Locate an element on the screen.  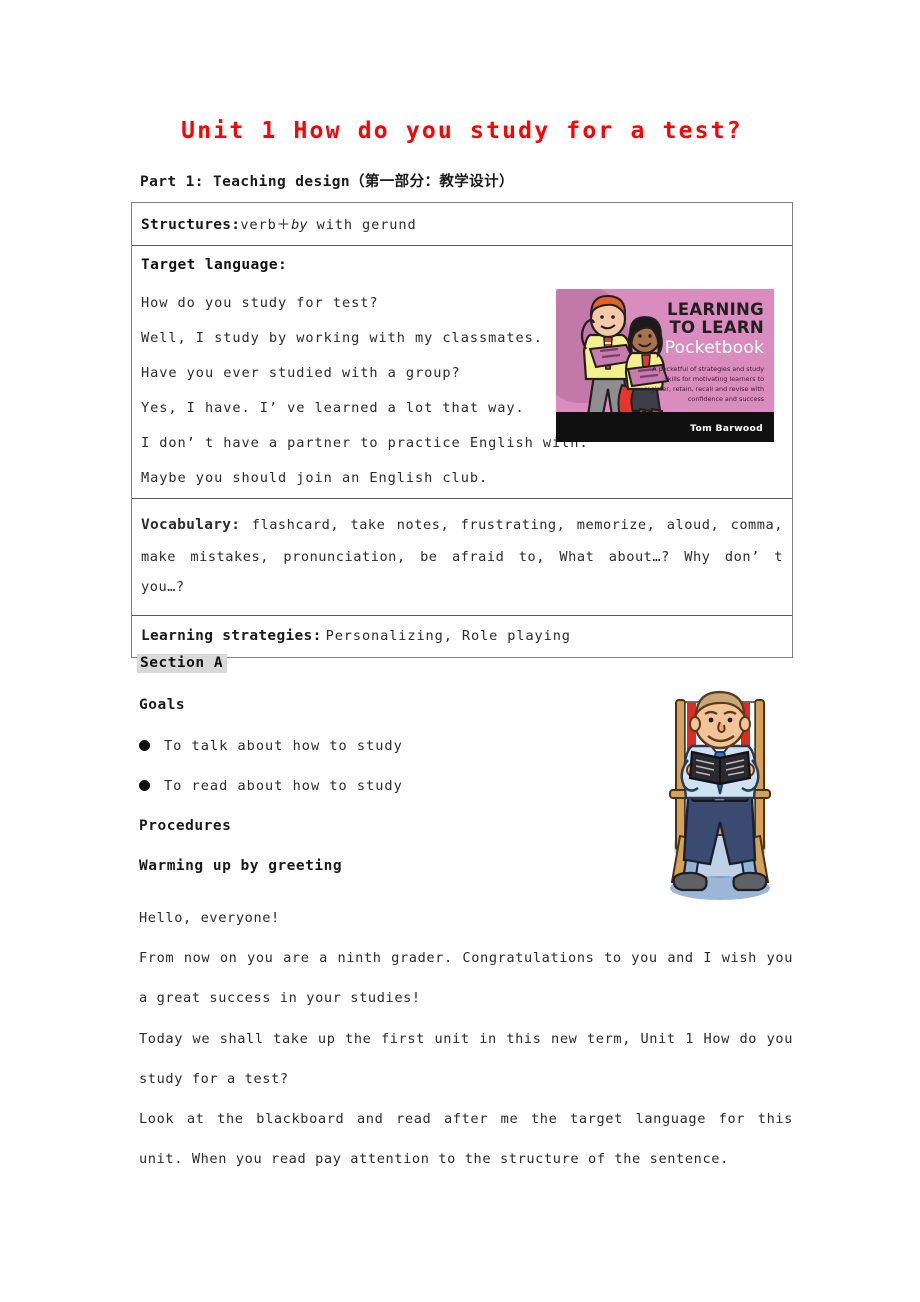
paragraph-hello: Hello, everyone! is located at coordinates (209, 918).